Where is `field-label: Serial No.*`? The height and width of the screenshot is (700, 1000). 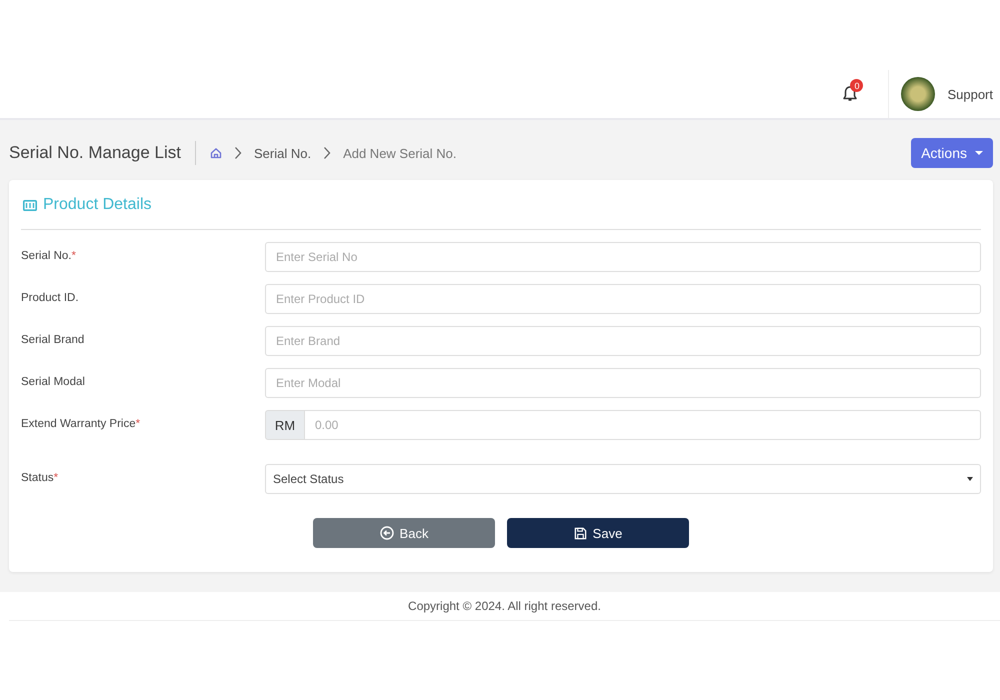
field-label: Serial No.* is located at coordinates (49, 255).